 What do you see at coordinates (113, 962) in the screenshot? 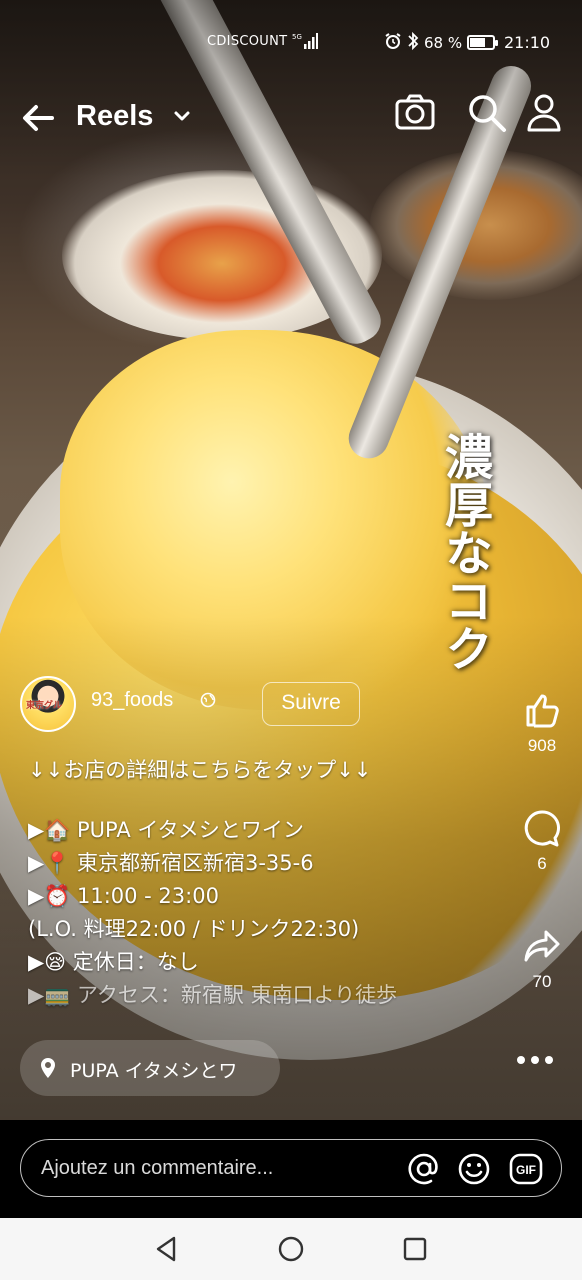
I see `description-line: ▶😪 定休日：なし` at bounding box center [113, 962].